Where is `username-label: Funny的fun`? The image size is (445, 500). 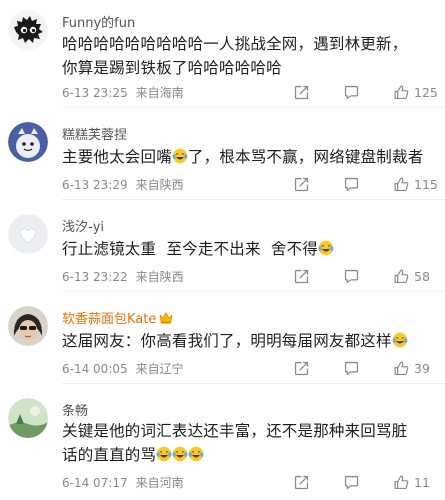
username-label: Funny的fun is located at coordinates (99, 23).